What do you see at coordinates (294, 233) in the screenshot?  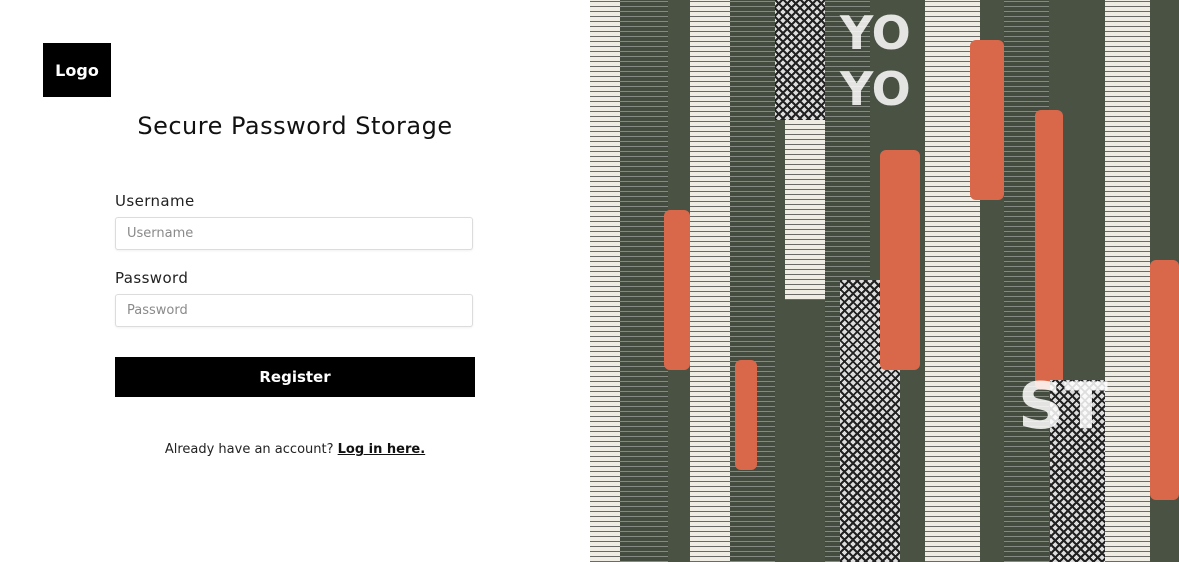 I see `username-input` at bounding box center [294, 233].